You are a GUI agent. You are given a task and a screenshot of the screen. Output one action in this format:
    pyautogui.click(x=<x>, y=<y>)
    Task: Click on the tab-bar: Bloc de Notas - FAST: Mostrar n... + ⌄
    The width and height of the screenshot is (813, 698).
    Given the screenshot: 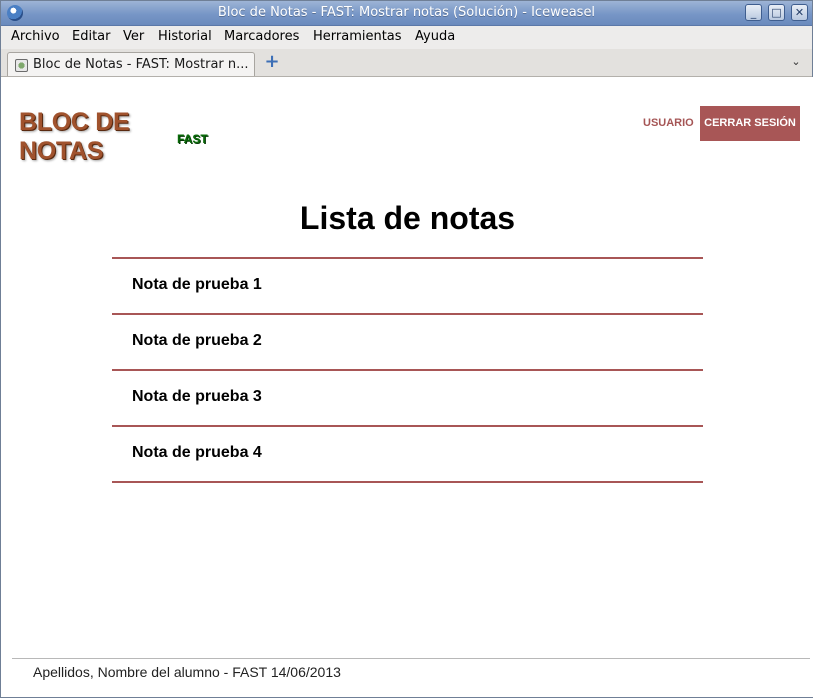 What is the action you would take?
    pyautogui.click(x=406, y=63)
    